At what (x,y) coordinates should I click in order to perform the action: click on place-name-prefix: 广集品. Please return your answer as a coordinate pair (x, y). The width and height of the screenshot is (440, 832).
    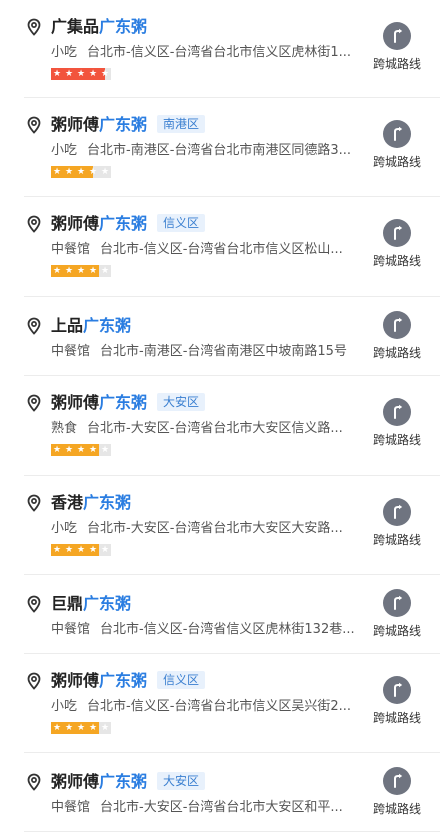
    Looking at the image, I should click on (75, 26).